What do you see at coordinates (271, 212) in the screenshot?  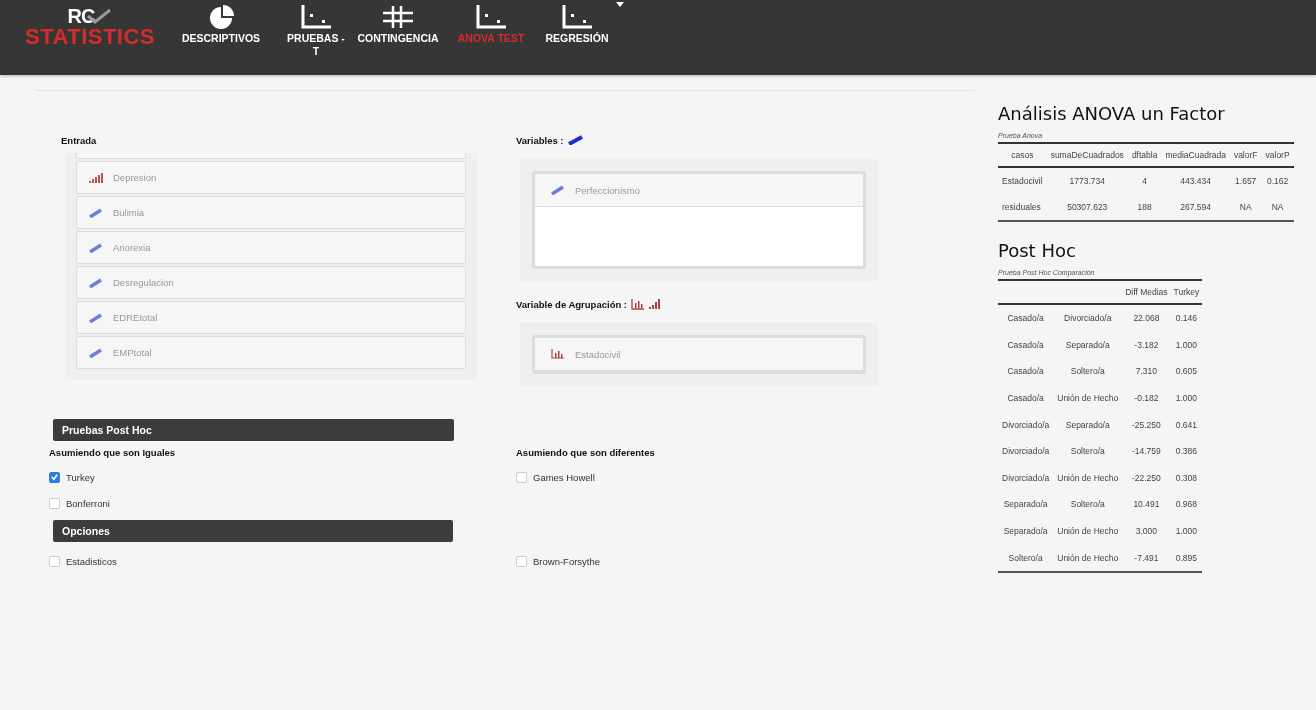 I see `variable-item: Bulimia` at bounding box center [271, 212].